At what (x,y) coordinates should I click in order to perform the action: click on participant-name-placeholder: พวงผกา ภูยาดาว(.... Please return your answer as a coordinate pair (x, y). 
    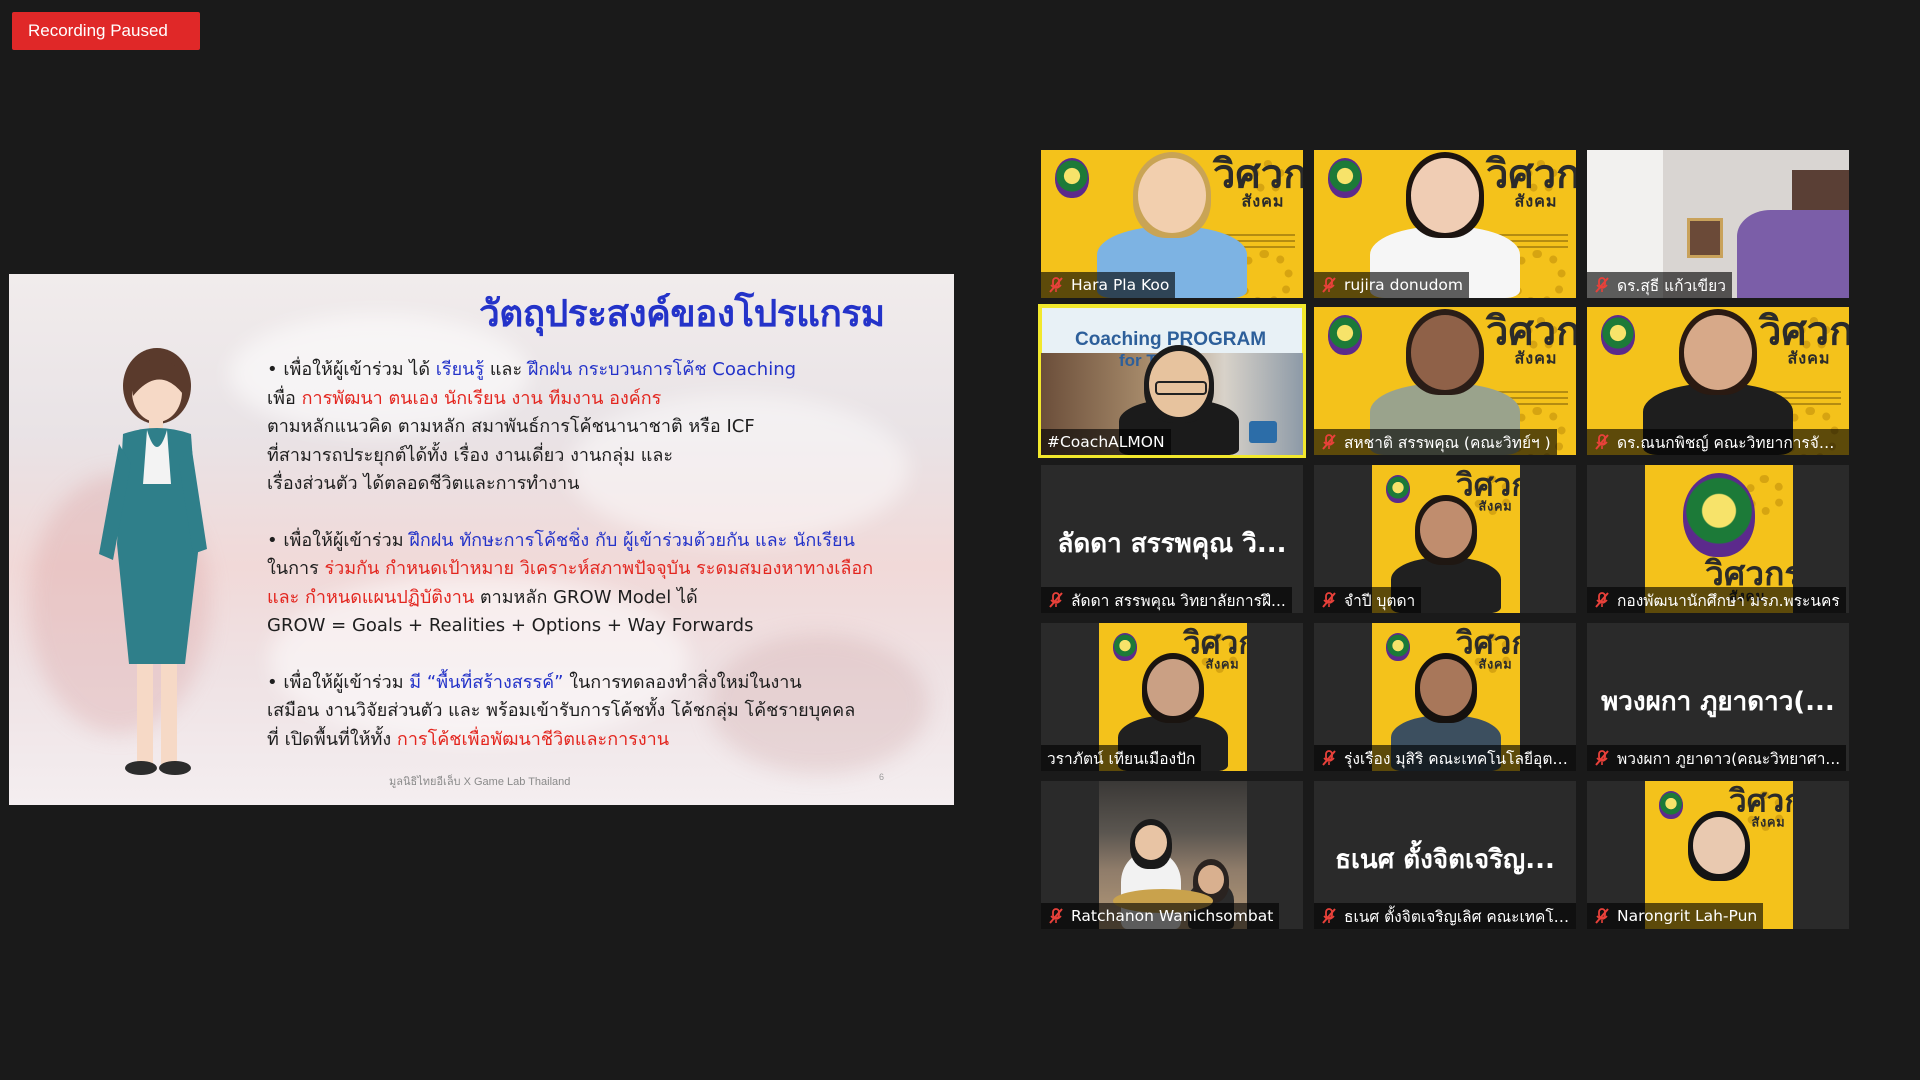
    Looking at the image, I should click on (1718, 702).